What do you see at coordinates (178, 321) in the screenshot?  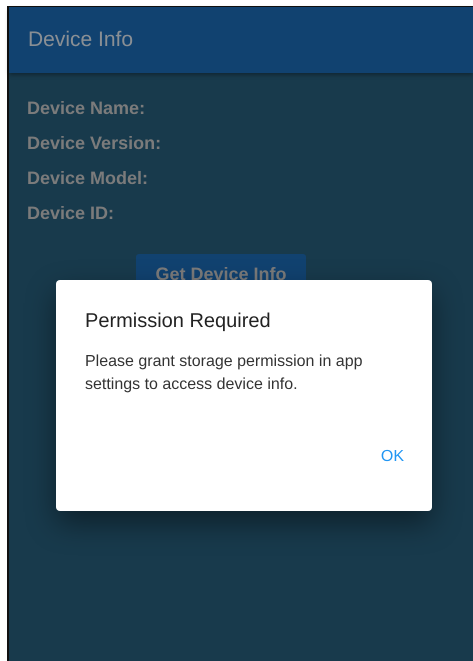 I see `dialog-title: Permission Required` at bounding box center [178, 321].